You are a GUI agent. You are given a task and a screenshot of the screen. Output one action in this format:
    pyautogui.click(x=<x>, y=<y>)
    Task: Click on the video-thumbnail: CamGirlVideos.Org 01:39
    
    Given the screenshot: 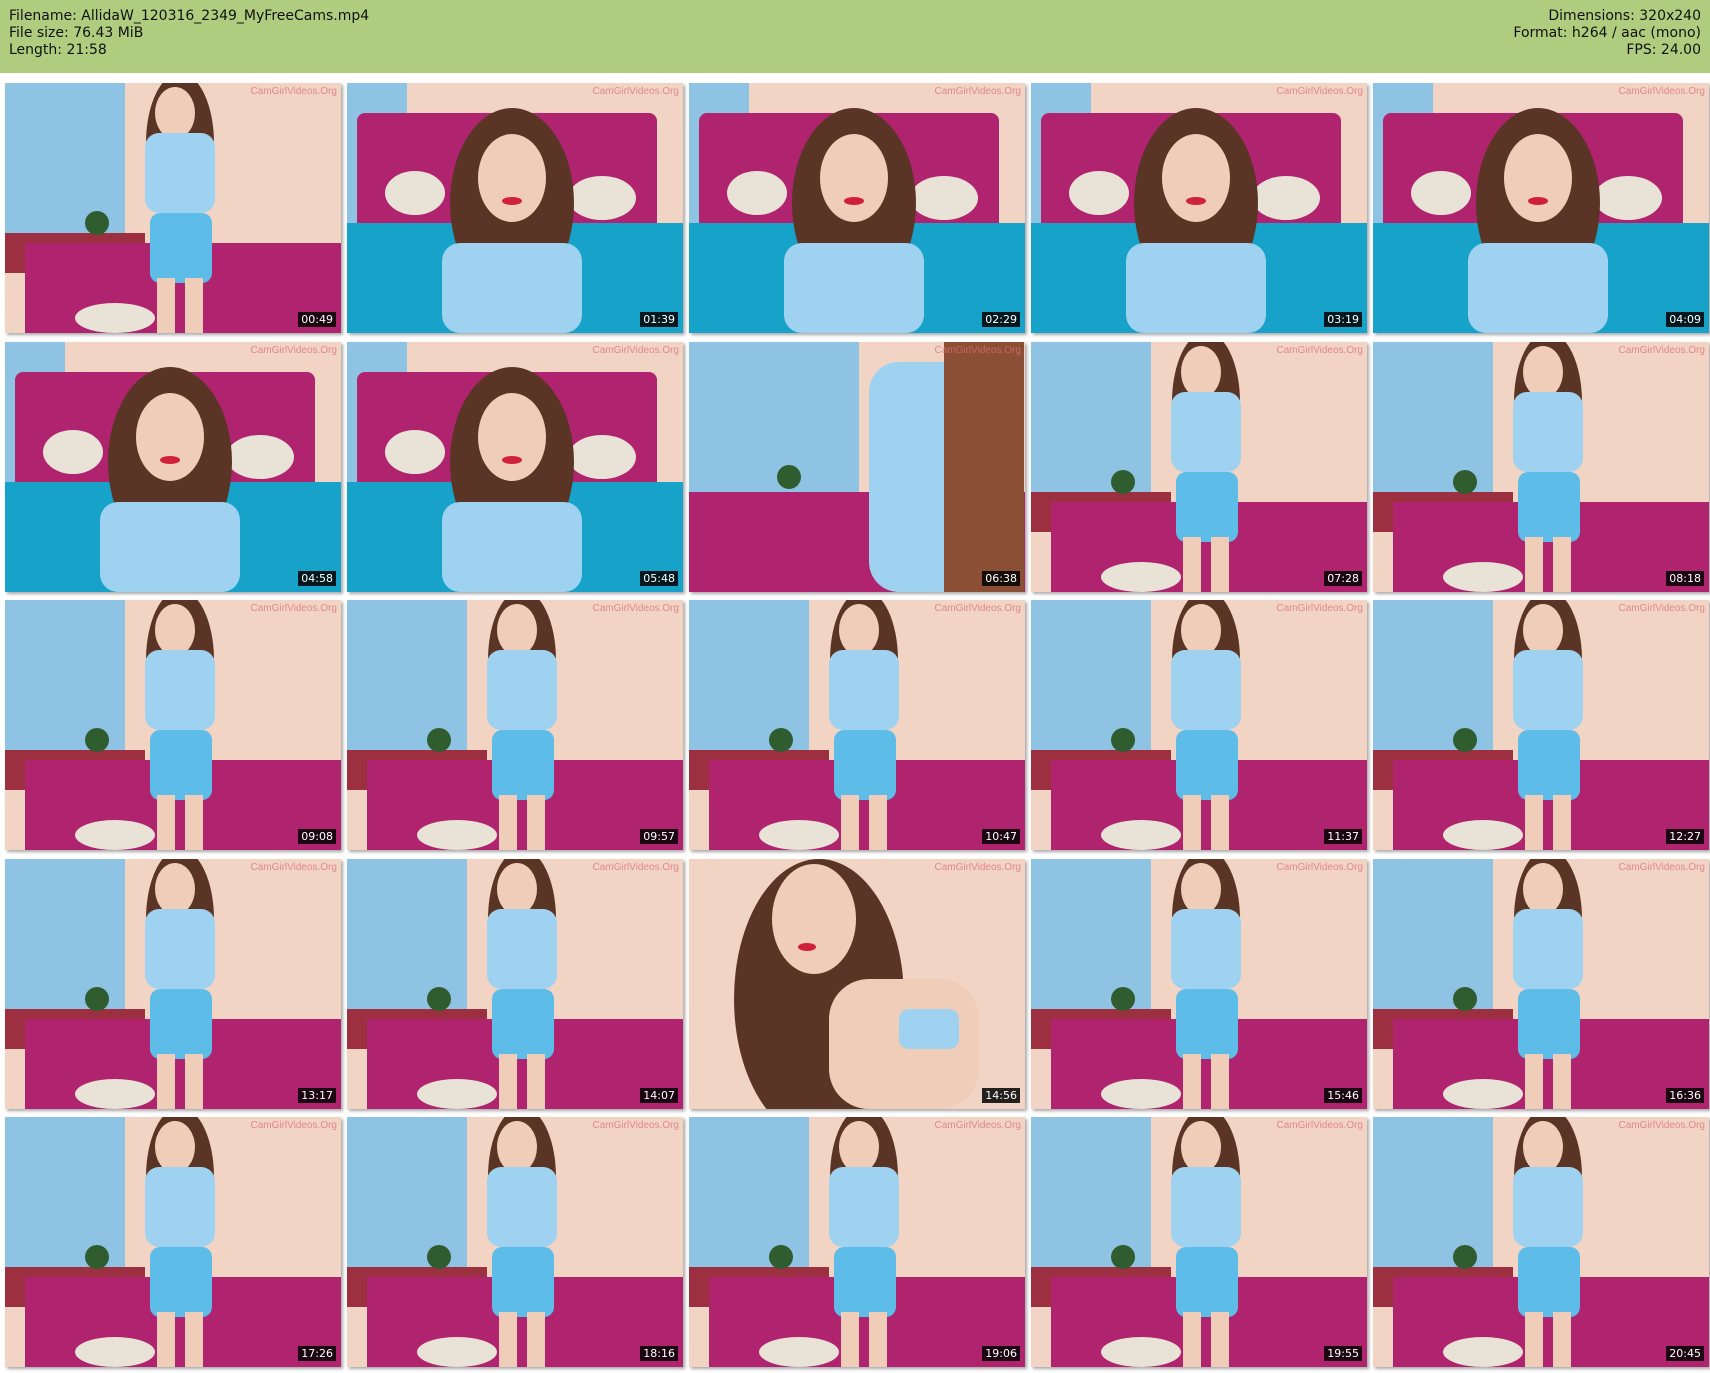 What is the action you would take?
    pyautogui.click(x=515, y=208)
    